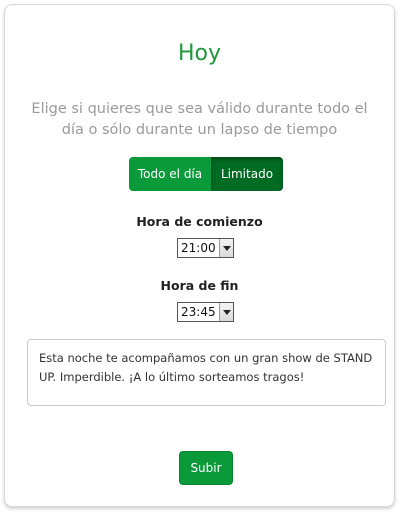  What do you see at coordinates (170, 174) in the screenshot?
I see `all-day-button: Todo el día` at bounding box center [170, 174].